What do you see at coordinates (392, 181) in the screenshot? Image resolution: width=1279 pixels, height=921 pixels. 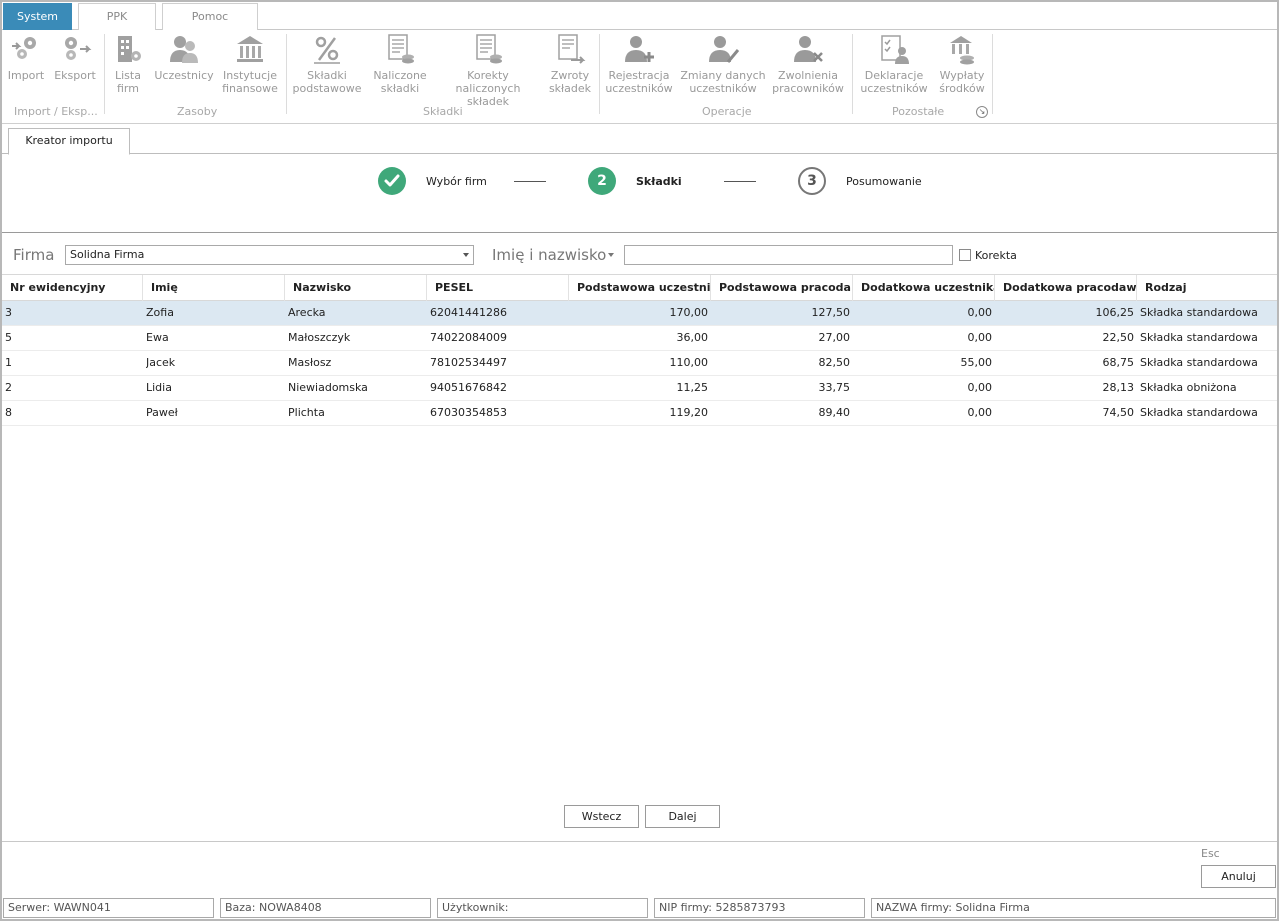 I see `step-done-check-icon` at bounding box center [392, 181].